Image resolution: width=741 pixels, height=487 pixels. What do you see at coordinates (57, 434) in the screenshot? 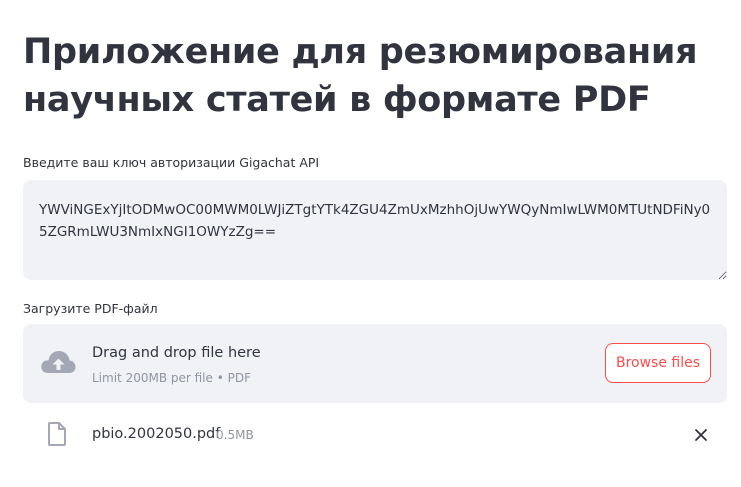
I see `file-icon` at bounding box center [57, 434].